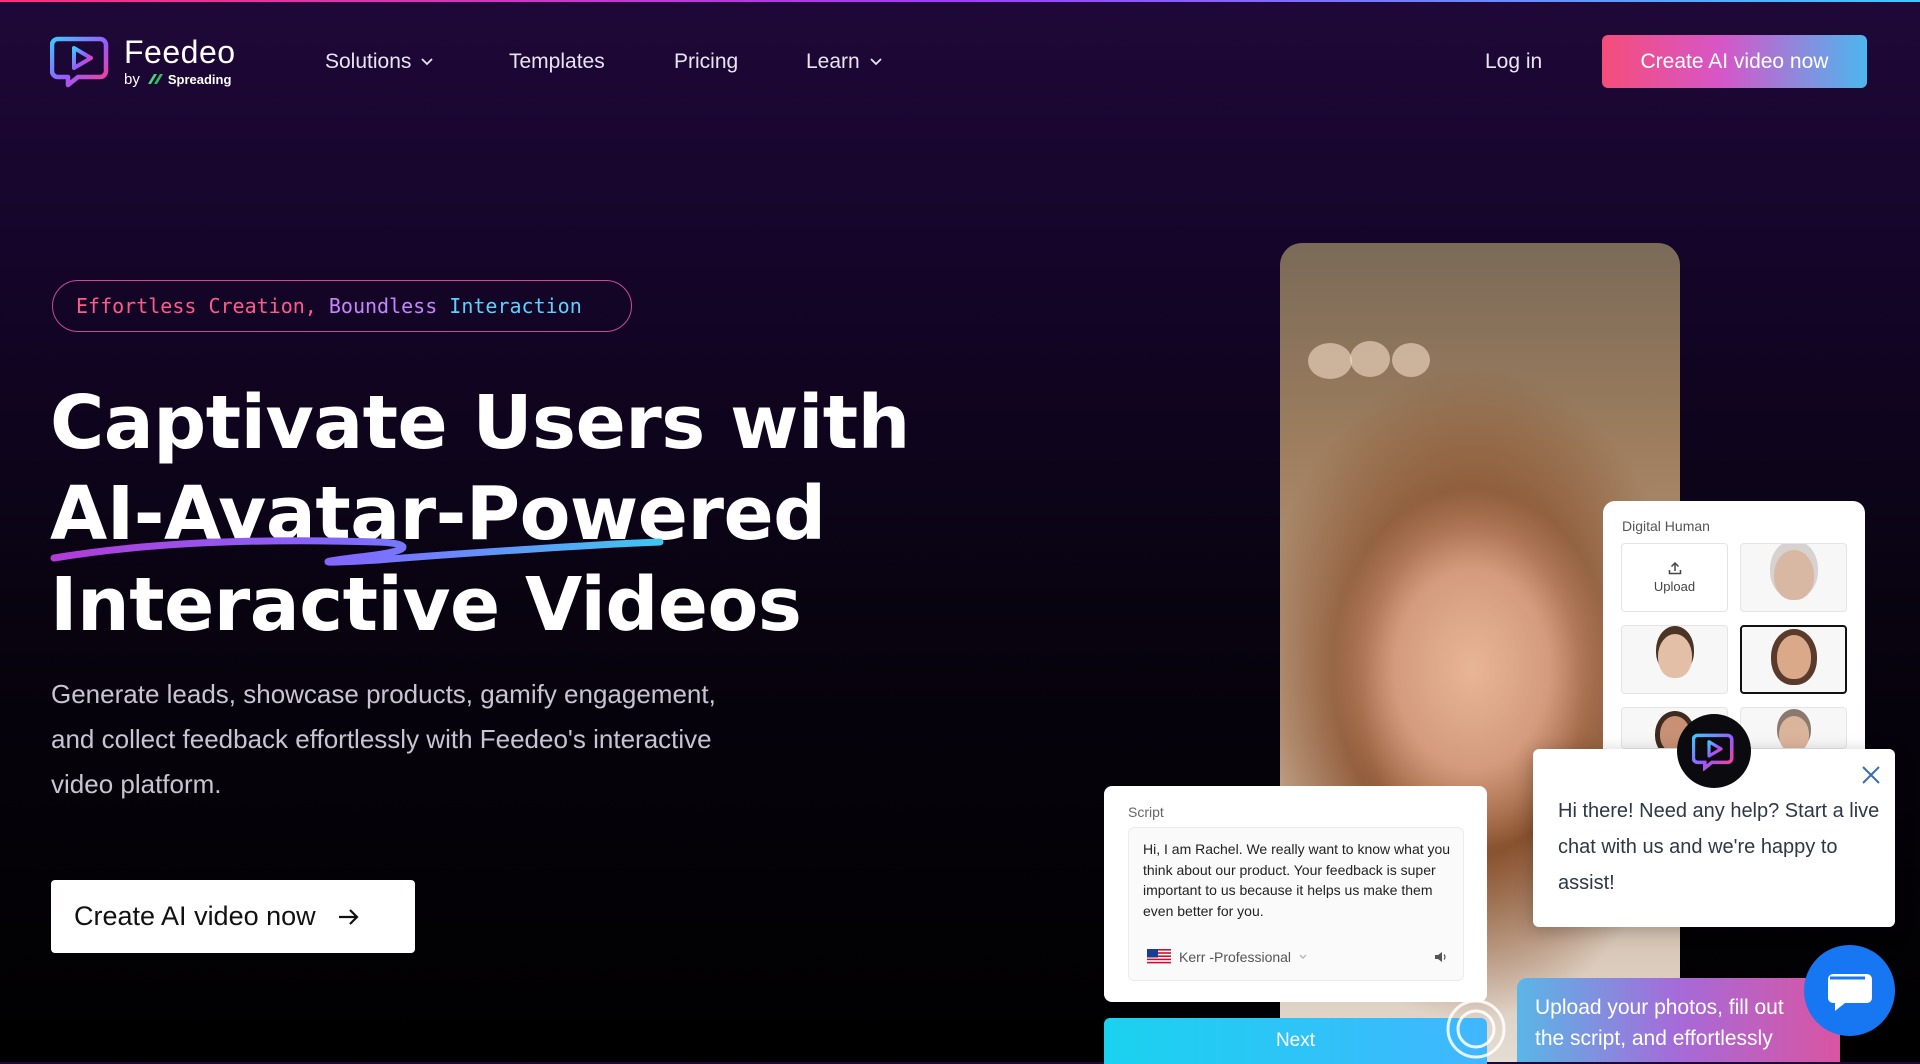  I want to click on tagline-part3: Interaction, so click(515, 306).